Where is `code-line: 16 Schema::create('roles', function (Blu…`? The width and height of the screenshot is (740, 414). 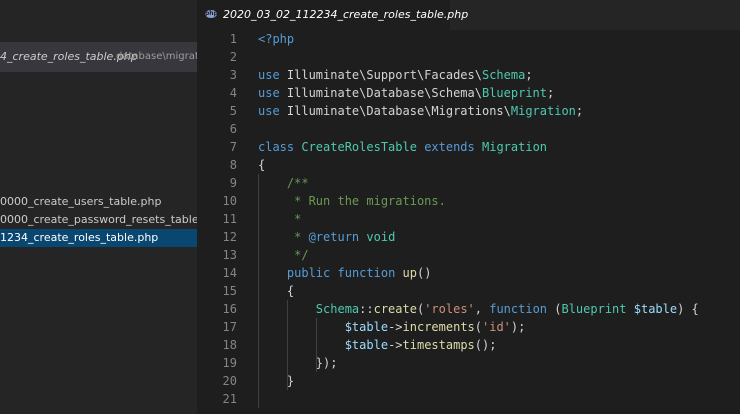 code-line: 16 Schema::create('roles', function (Blu… is located at coordinates (468, 309).